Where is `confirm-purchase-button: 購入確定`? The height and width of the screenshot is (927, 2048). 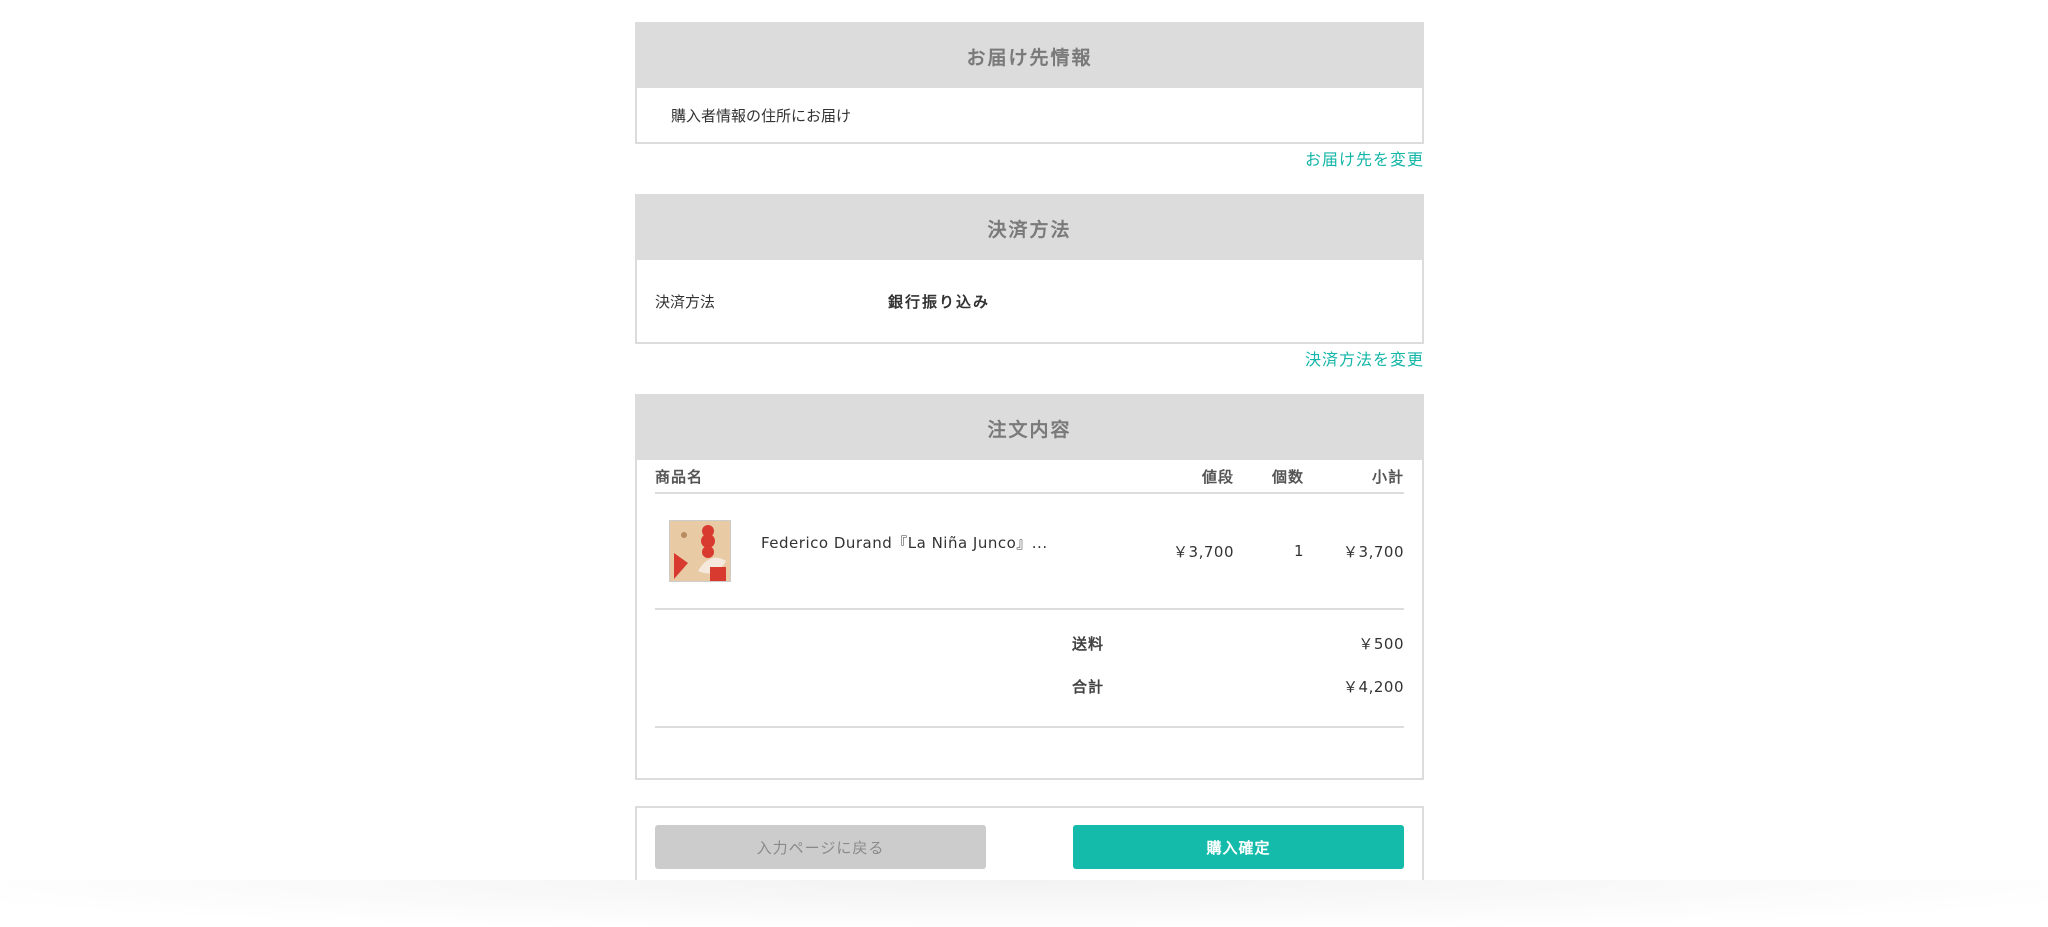
confirm-purchase-button: 購入確定 is located at coordinates (1238, 847).